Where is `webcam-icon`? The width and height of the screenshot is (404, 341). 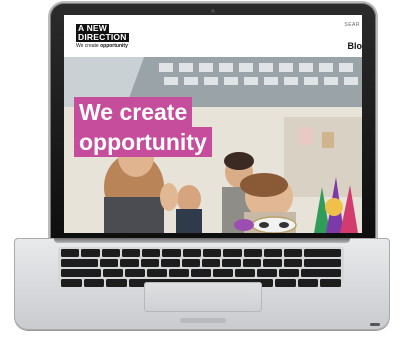 webcam-icon is located at coordinates (213, 11).